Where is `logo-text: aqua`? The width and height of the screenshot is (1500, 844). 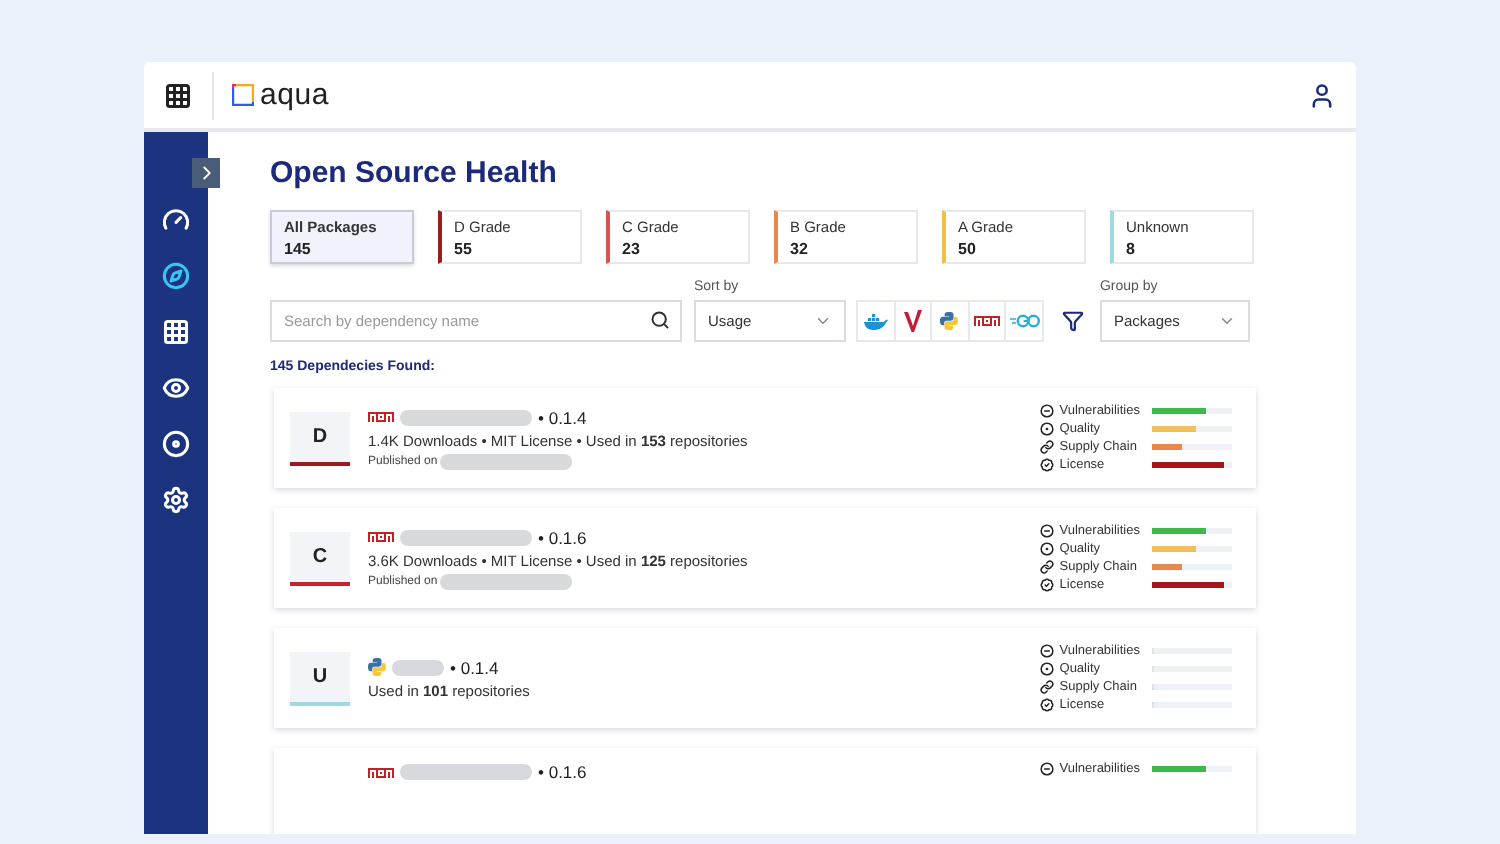 logo-text: aqua is located at coordinates (295, 95).